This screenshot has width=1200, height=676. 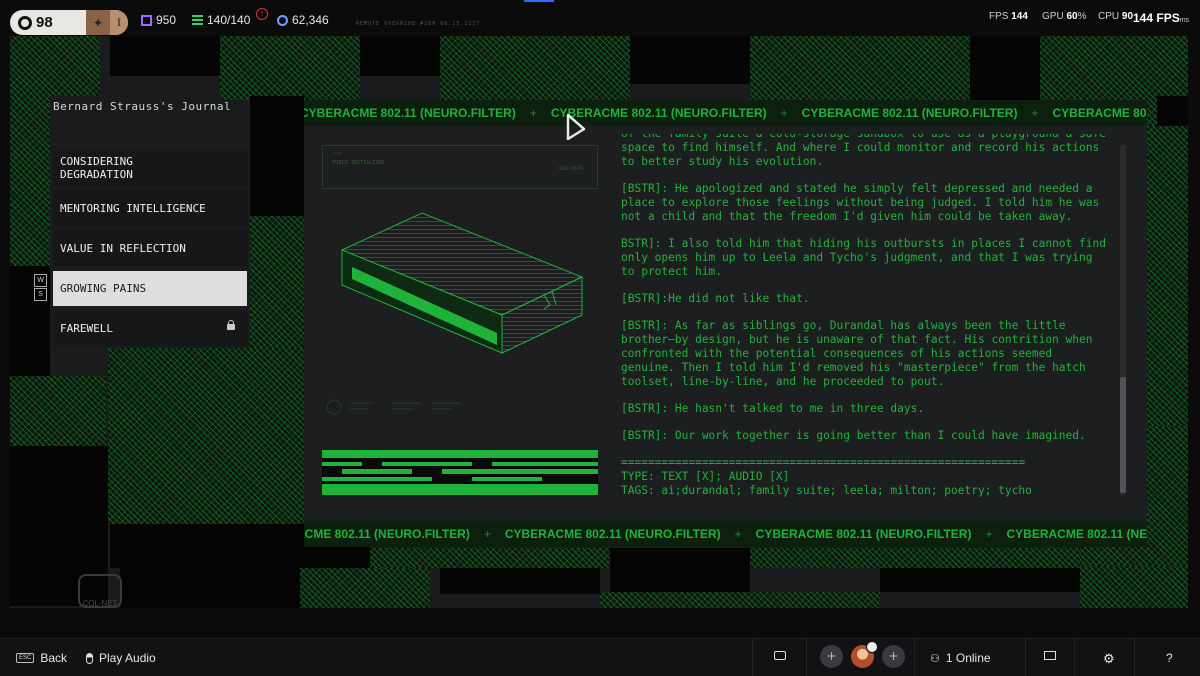 What do you see at coordinates (103, 288) in the screenshot?
I see `journal-entry-label: GROWING PAINS` at bounding box center [103, 288].